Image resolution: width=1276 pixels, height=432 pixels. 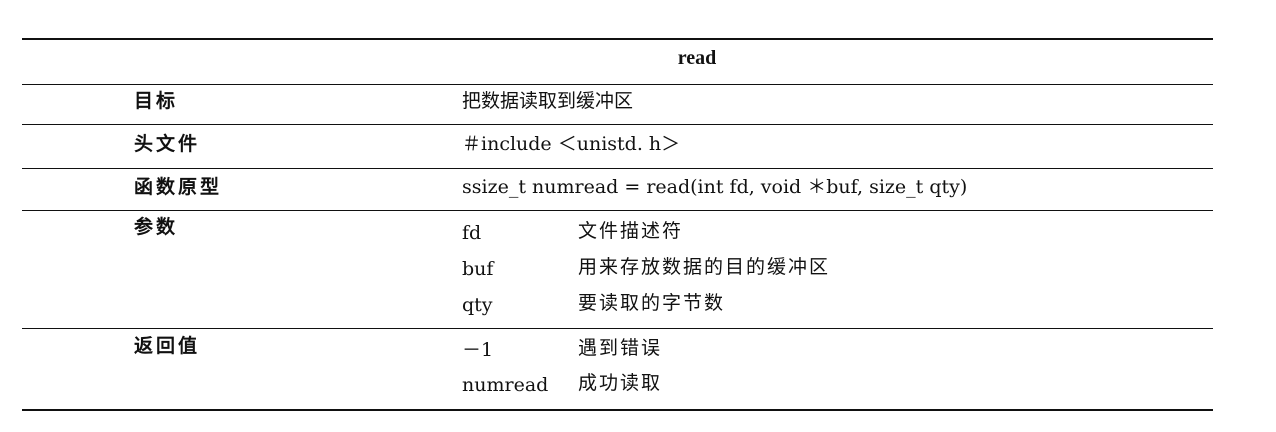 What do you see at coordinates (571, 144) in the screenshot?
I see `header-file-value: ＃include ＜unistd. h＞` at bounding box center [571, 144].